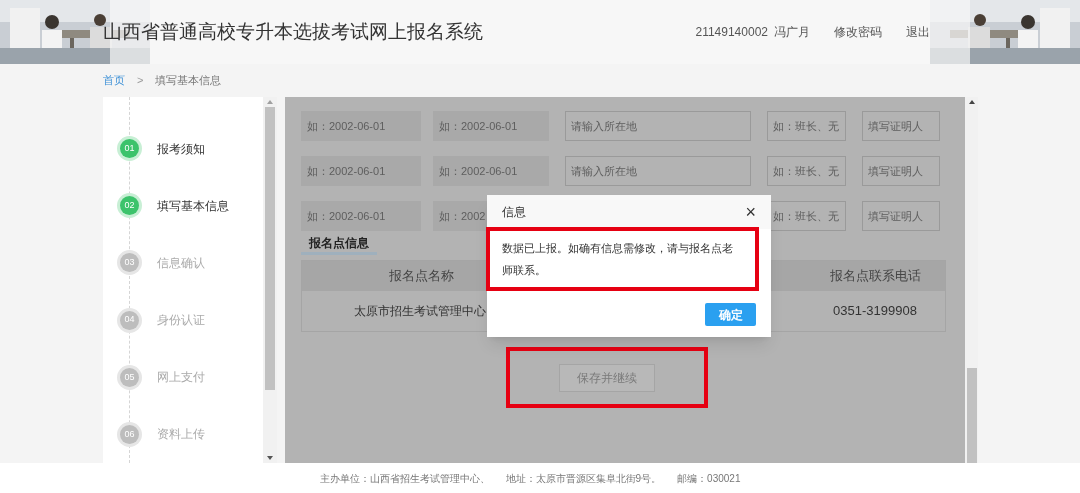 This screenshot has height=493, width=1080. Describe the element at coordinates (129, 206) in the screenshot. I see `step-number: 02` at that location.